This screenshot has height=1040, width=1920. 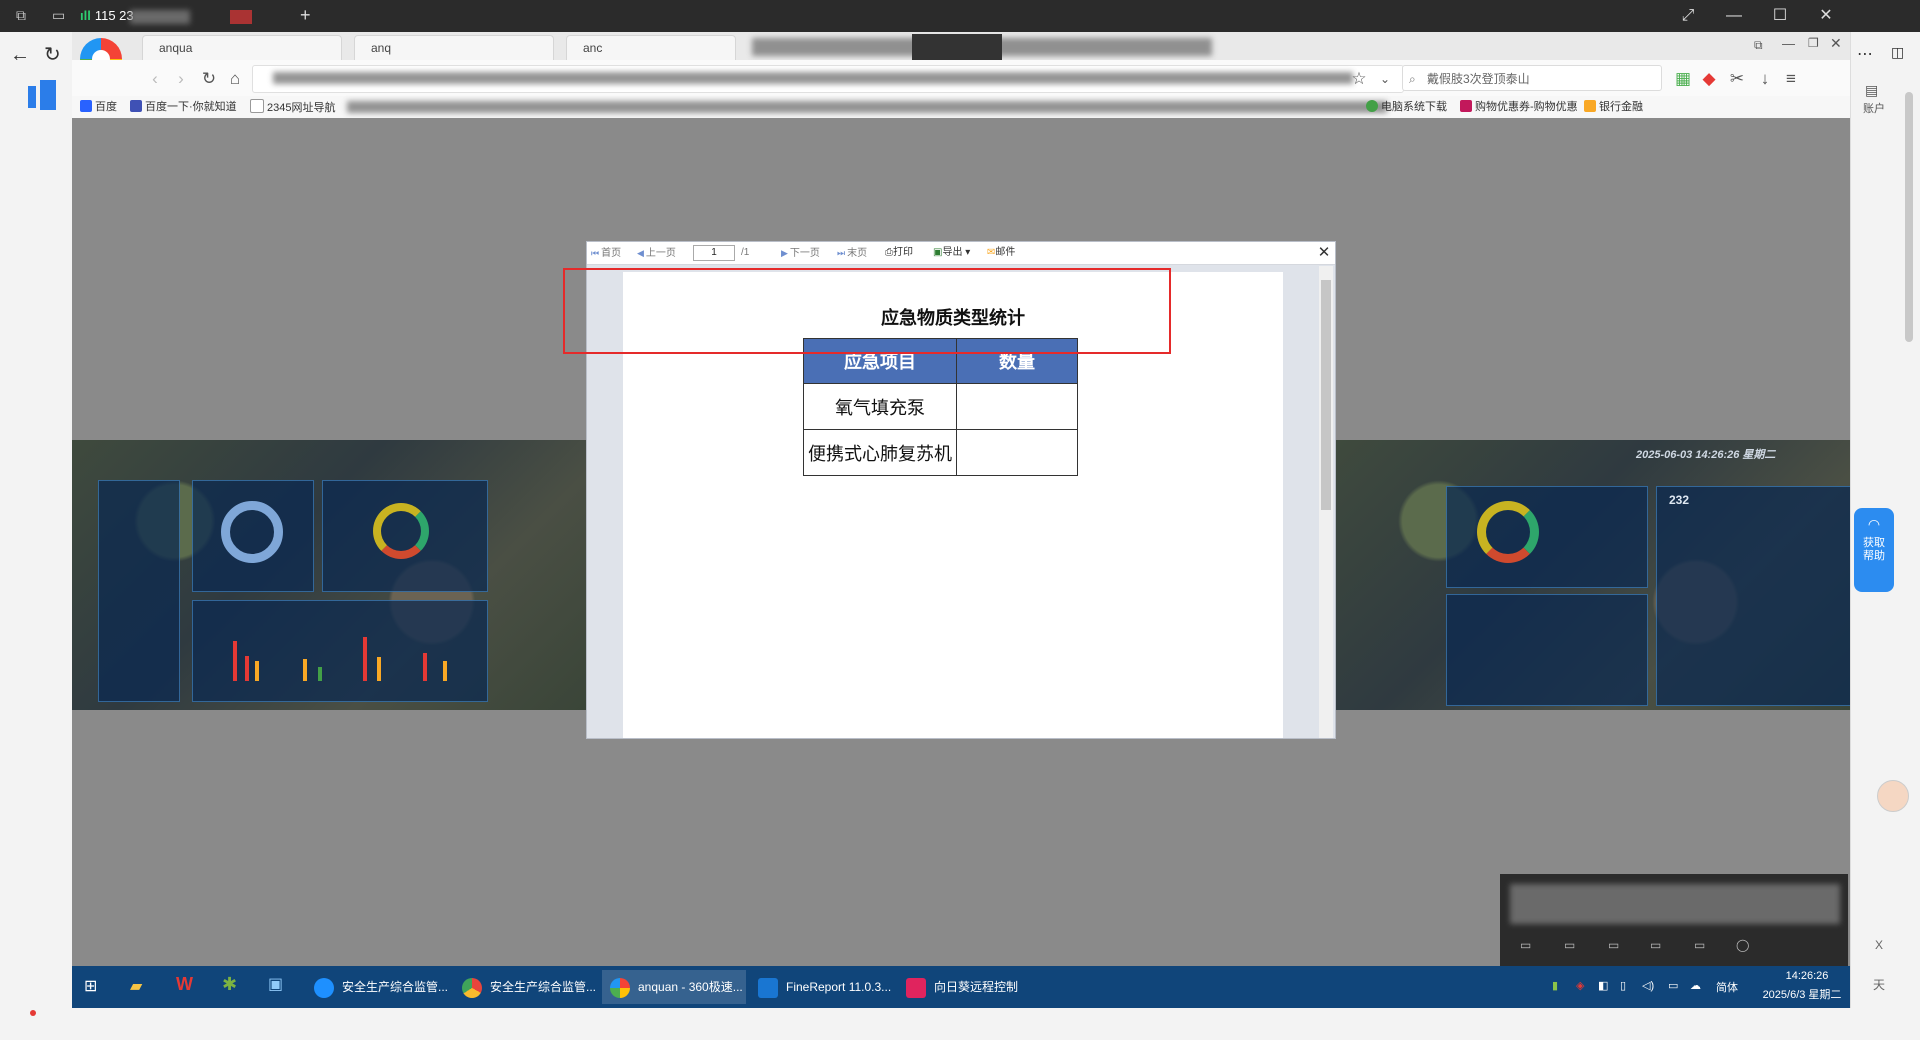 I want to click on risk-panel, so click(x=405, y=536).